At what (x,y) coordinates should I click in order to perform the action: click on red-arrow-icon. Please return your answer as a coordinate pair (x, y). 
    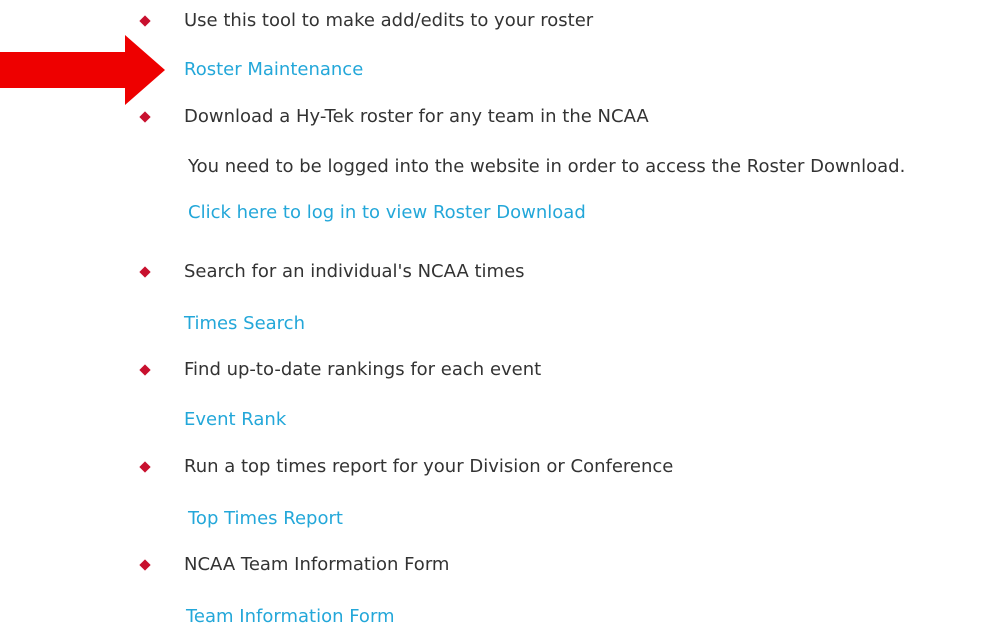
    Looking at the image, I should click on (82, 70).